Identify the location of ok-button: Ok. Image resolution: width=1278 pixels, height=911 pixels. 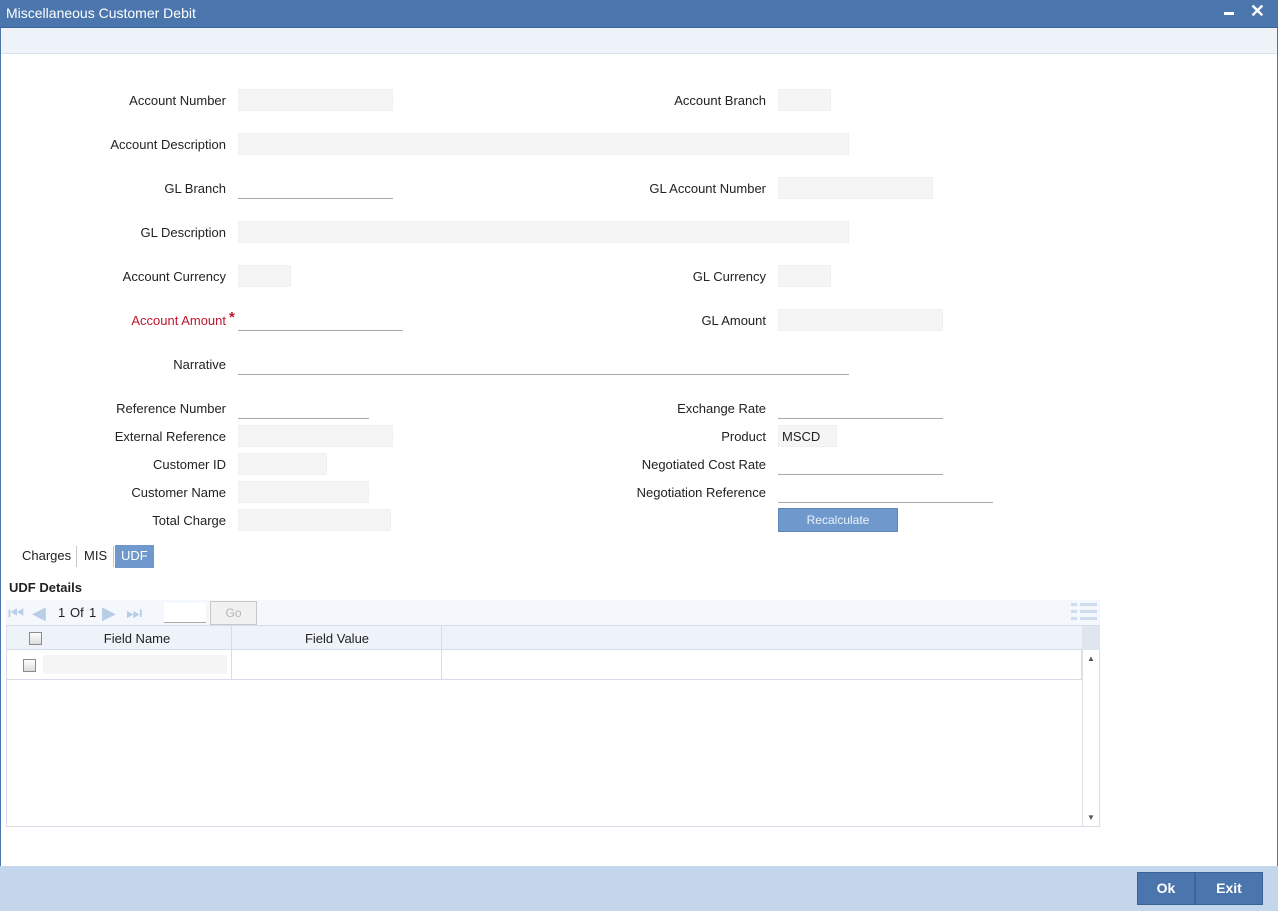
(1166, 888).